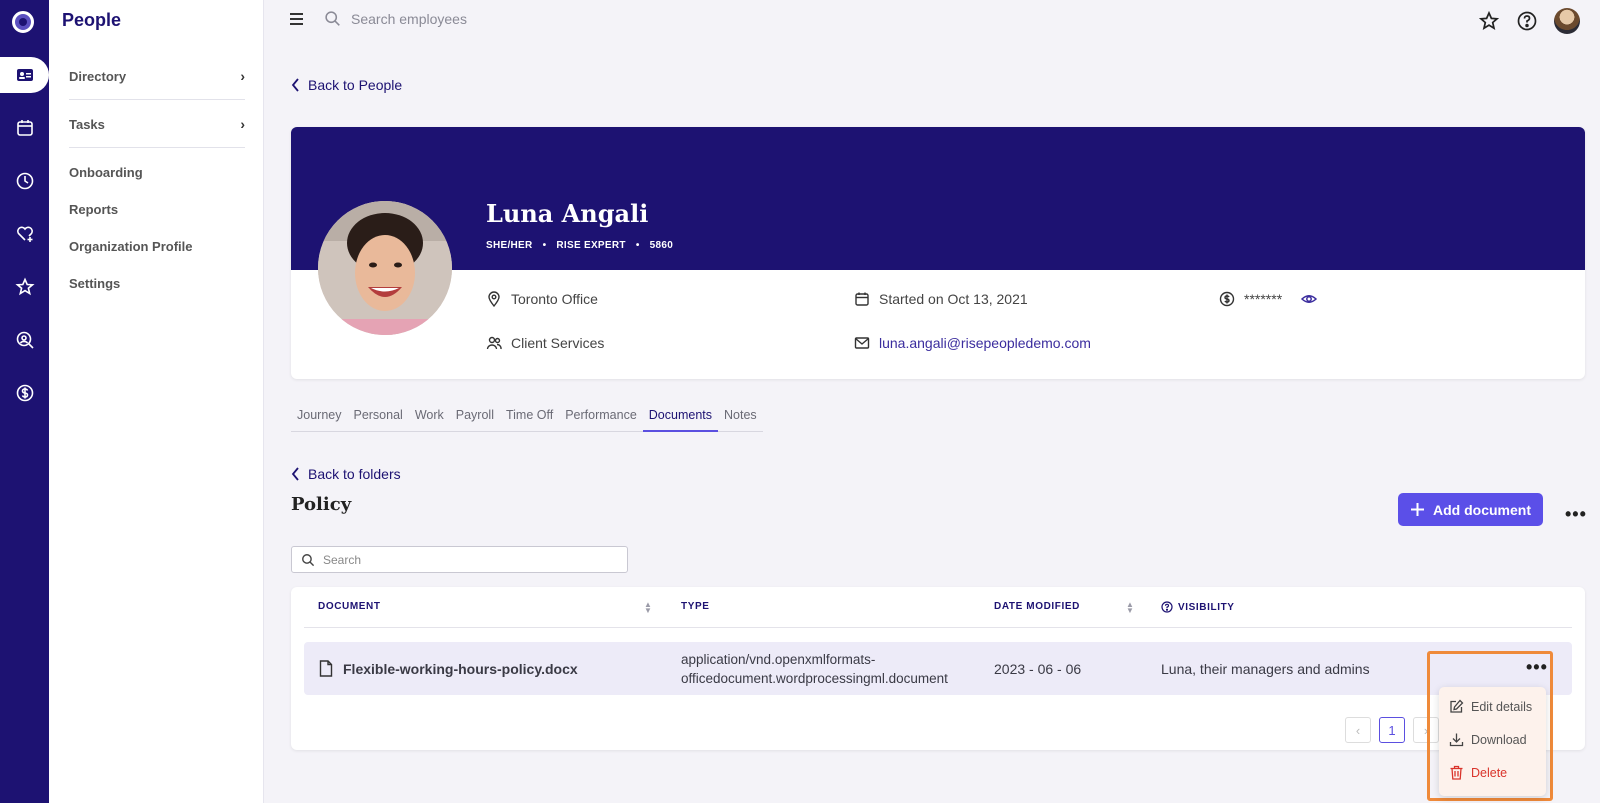 The width and height of the screenshot is (1600, 803). I want to click on column-header-label: DOCUMENT, so click(349, 606).